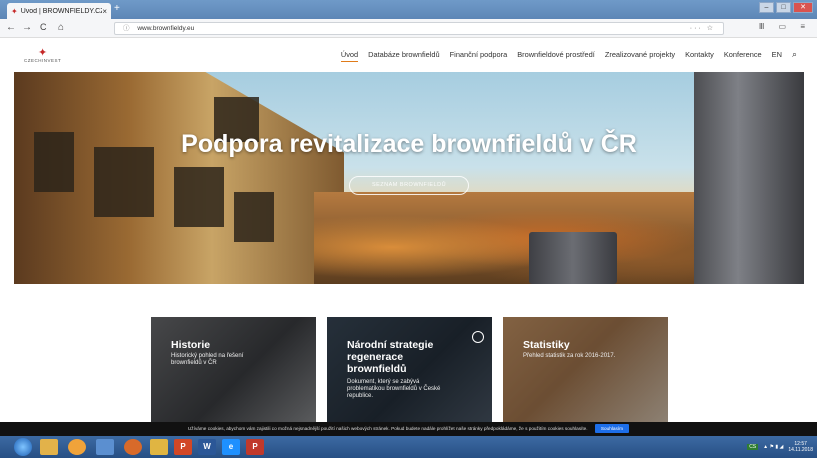  I want to click on start-button, so click(23, 447).